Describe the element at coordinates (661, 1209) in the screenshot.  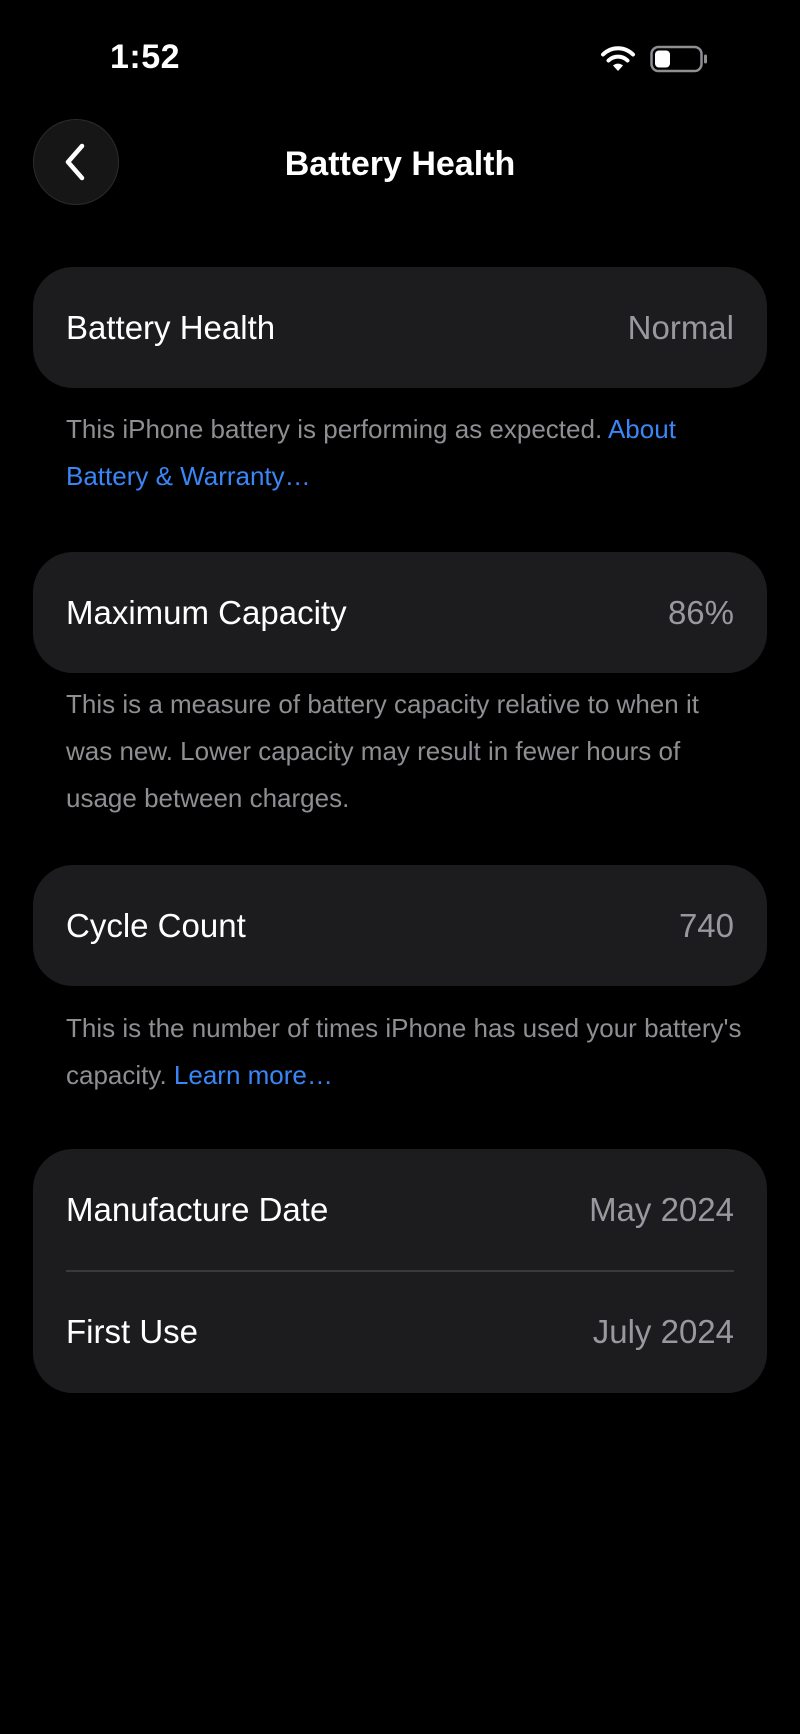
I see `manufacture-date-value: May 2024` at that location.